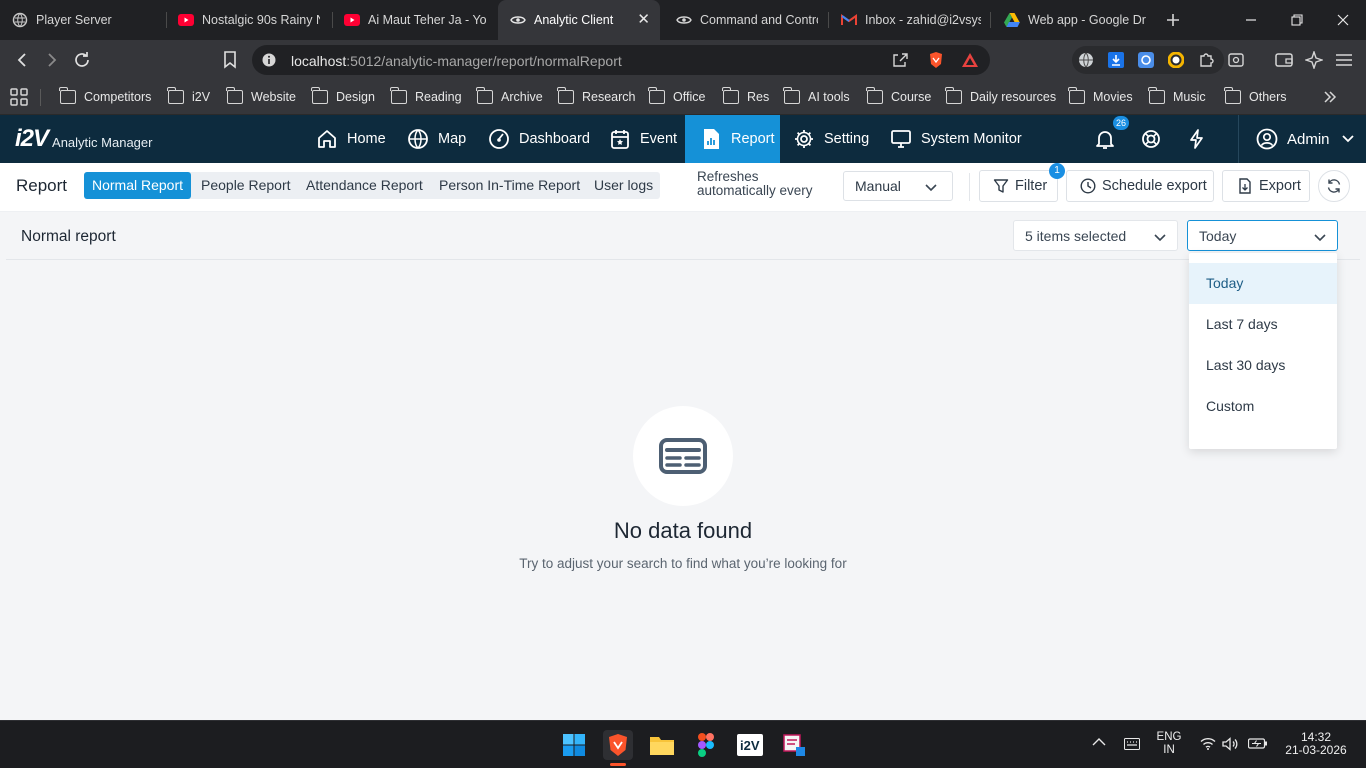 The image size is (1366, 768). What do you see at coordinates (1018, 186) in the screenshot?
I see `filter-button: Filter` at bounding box center [1018, 186].